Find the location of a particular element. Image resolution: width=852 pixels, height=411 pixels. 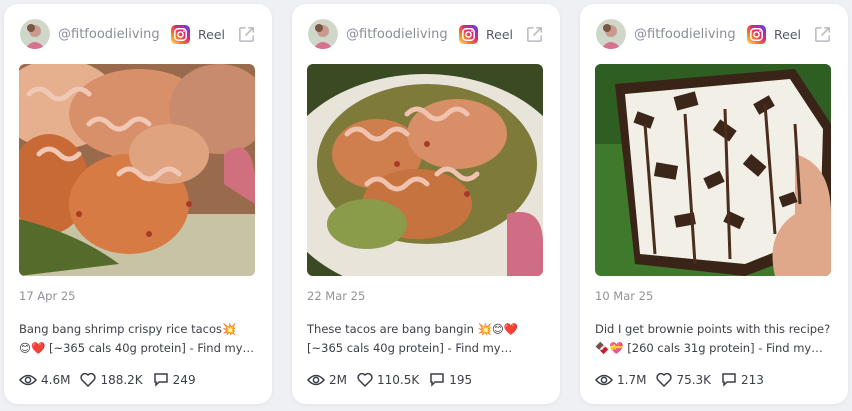

likes-stat: 75.3K is located at coordinates (683, 379).